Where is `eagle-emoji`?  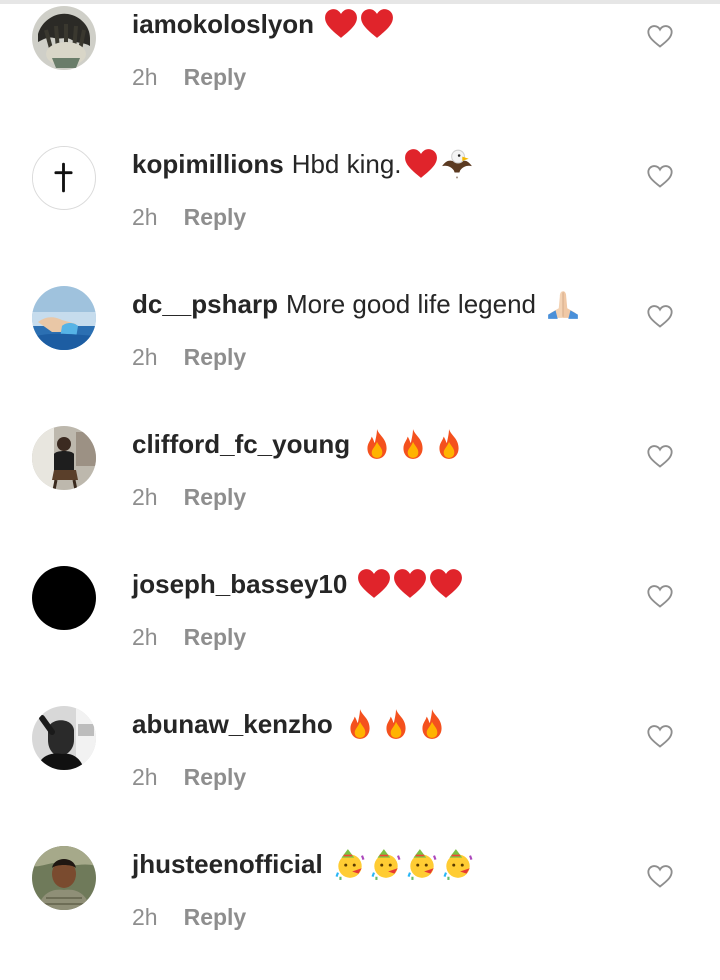 eagle-emoji is located at coordinates (456, 164).